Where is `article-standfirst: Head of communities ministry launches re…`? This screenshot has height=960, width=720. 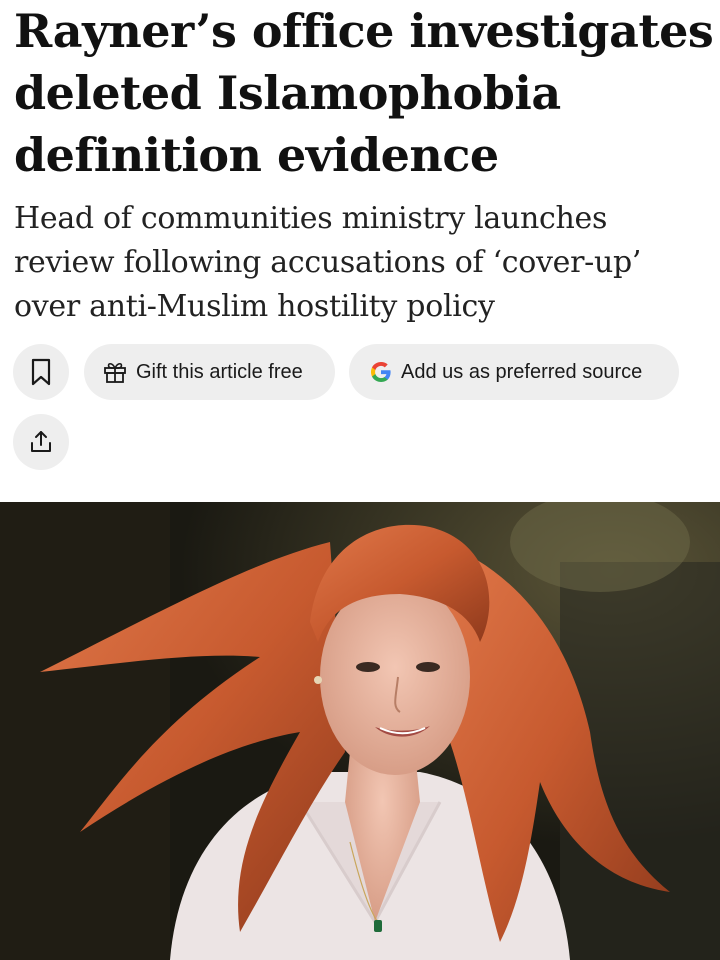
article-standfirst: Head of communities ministry launches re… is located at coordinates (328, 262).